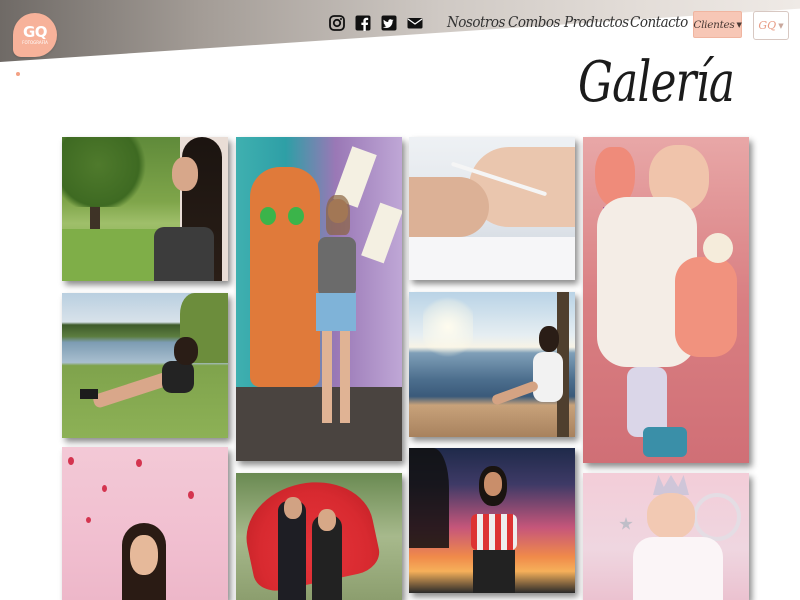 This screenshot has height=600, width=800. What do you see at coordinates (492, 364) in the screenshot?
I see `photo-girl-on-beach` at bounding box center [492, 364].